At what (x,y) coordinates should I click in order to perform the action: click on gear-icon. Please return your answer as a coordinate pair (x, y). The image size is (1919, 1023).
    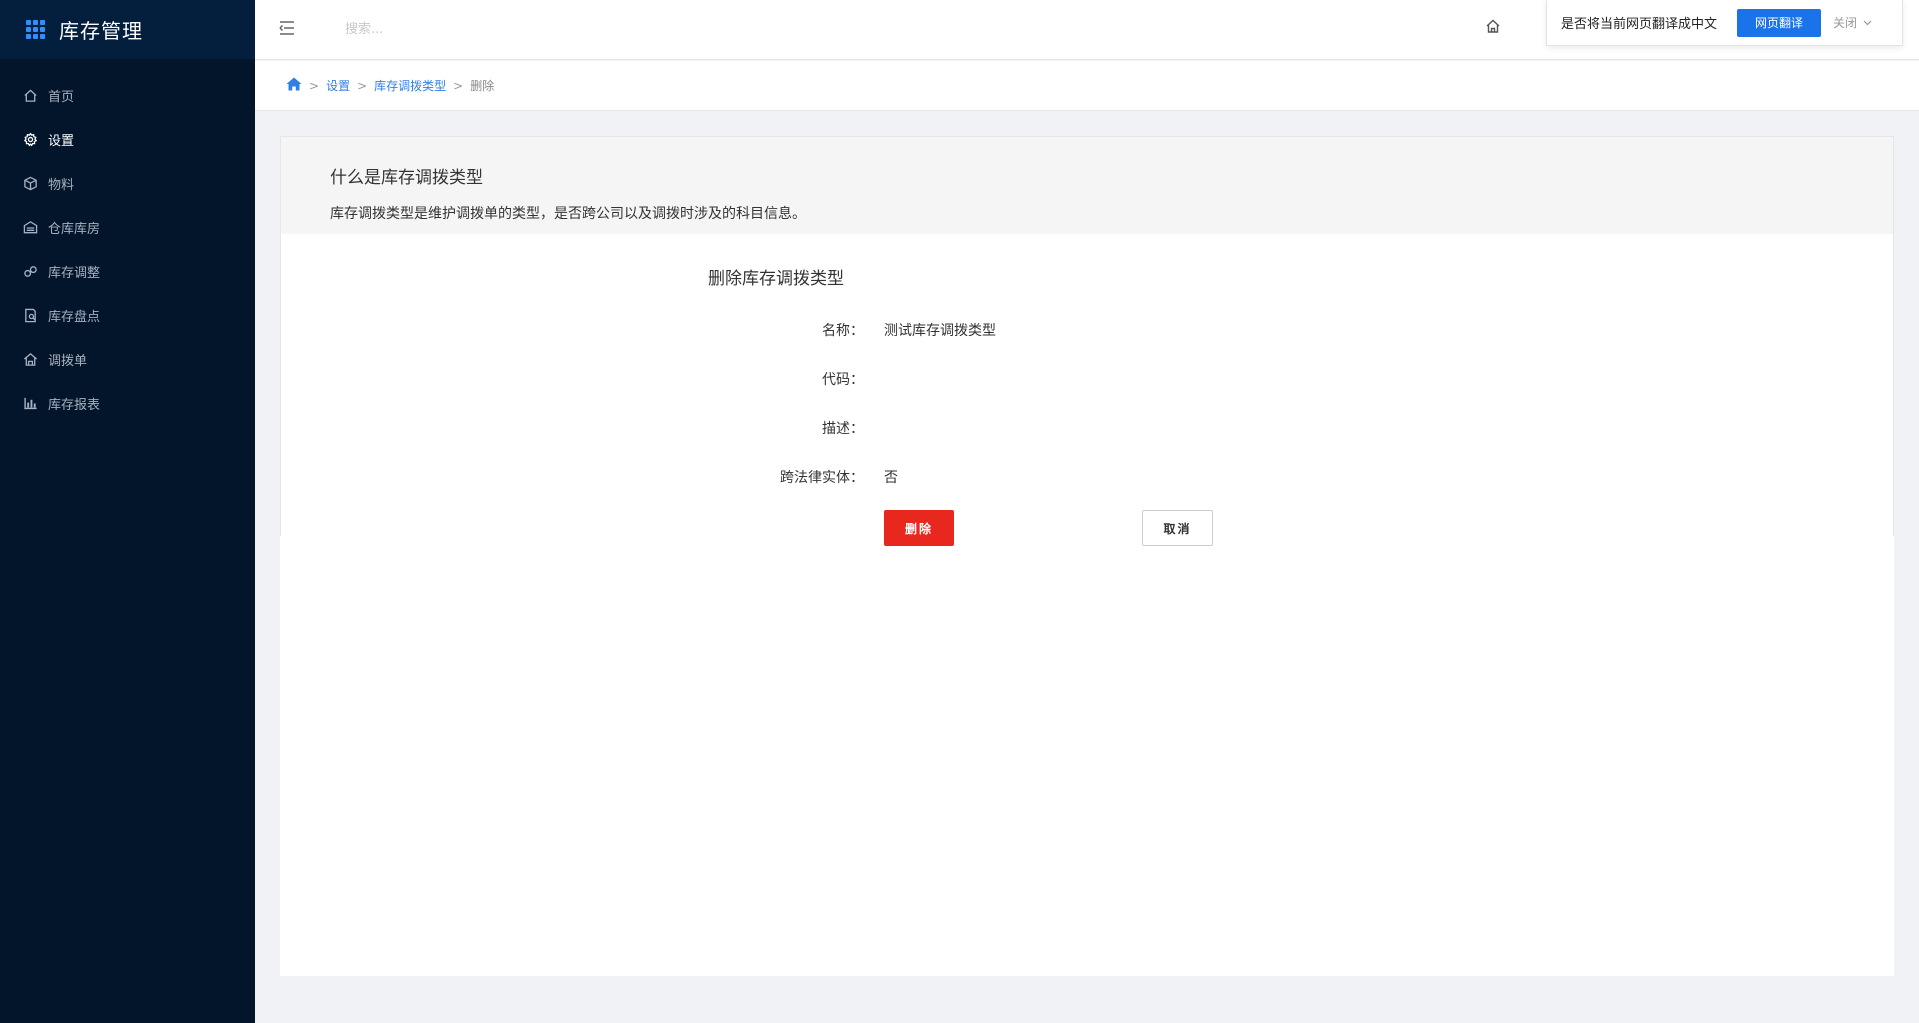
    Looking at the image, I should click on (30, 139).